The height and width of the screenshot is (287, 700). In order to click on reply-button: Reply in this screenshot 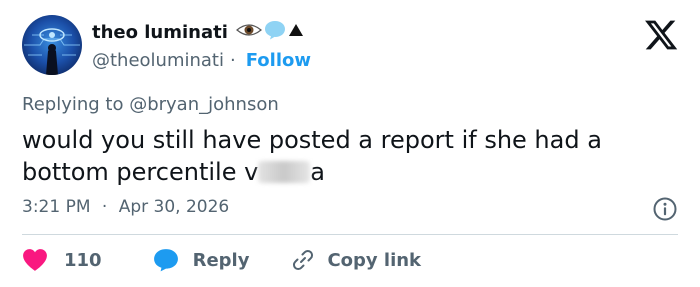, I will do `click(194, 260)`.